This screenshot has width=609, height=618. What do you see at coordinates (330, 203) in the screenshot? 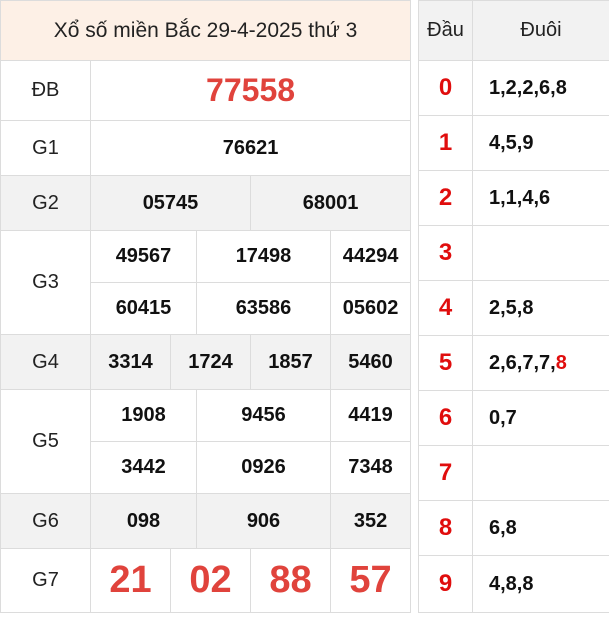
I see `g2-number: 68001` at bounding box center [330, 203].